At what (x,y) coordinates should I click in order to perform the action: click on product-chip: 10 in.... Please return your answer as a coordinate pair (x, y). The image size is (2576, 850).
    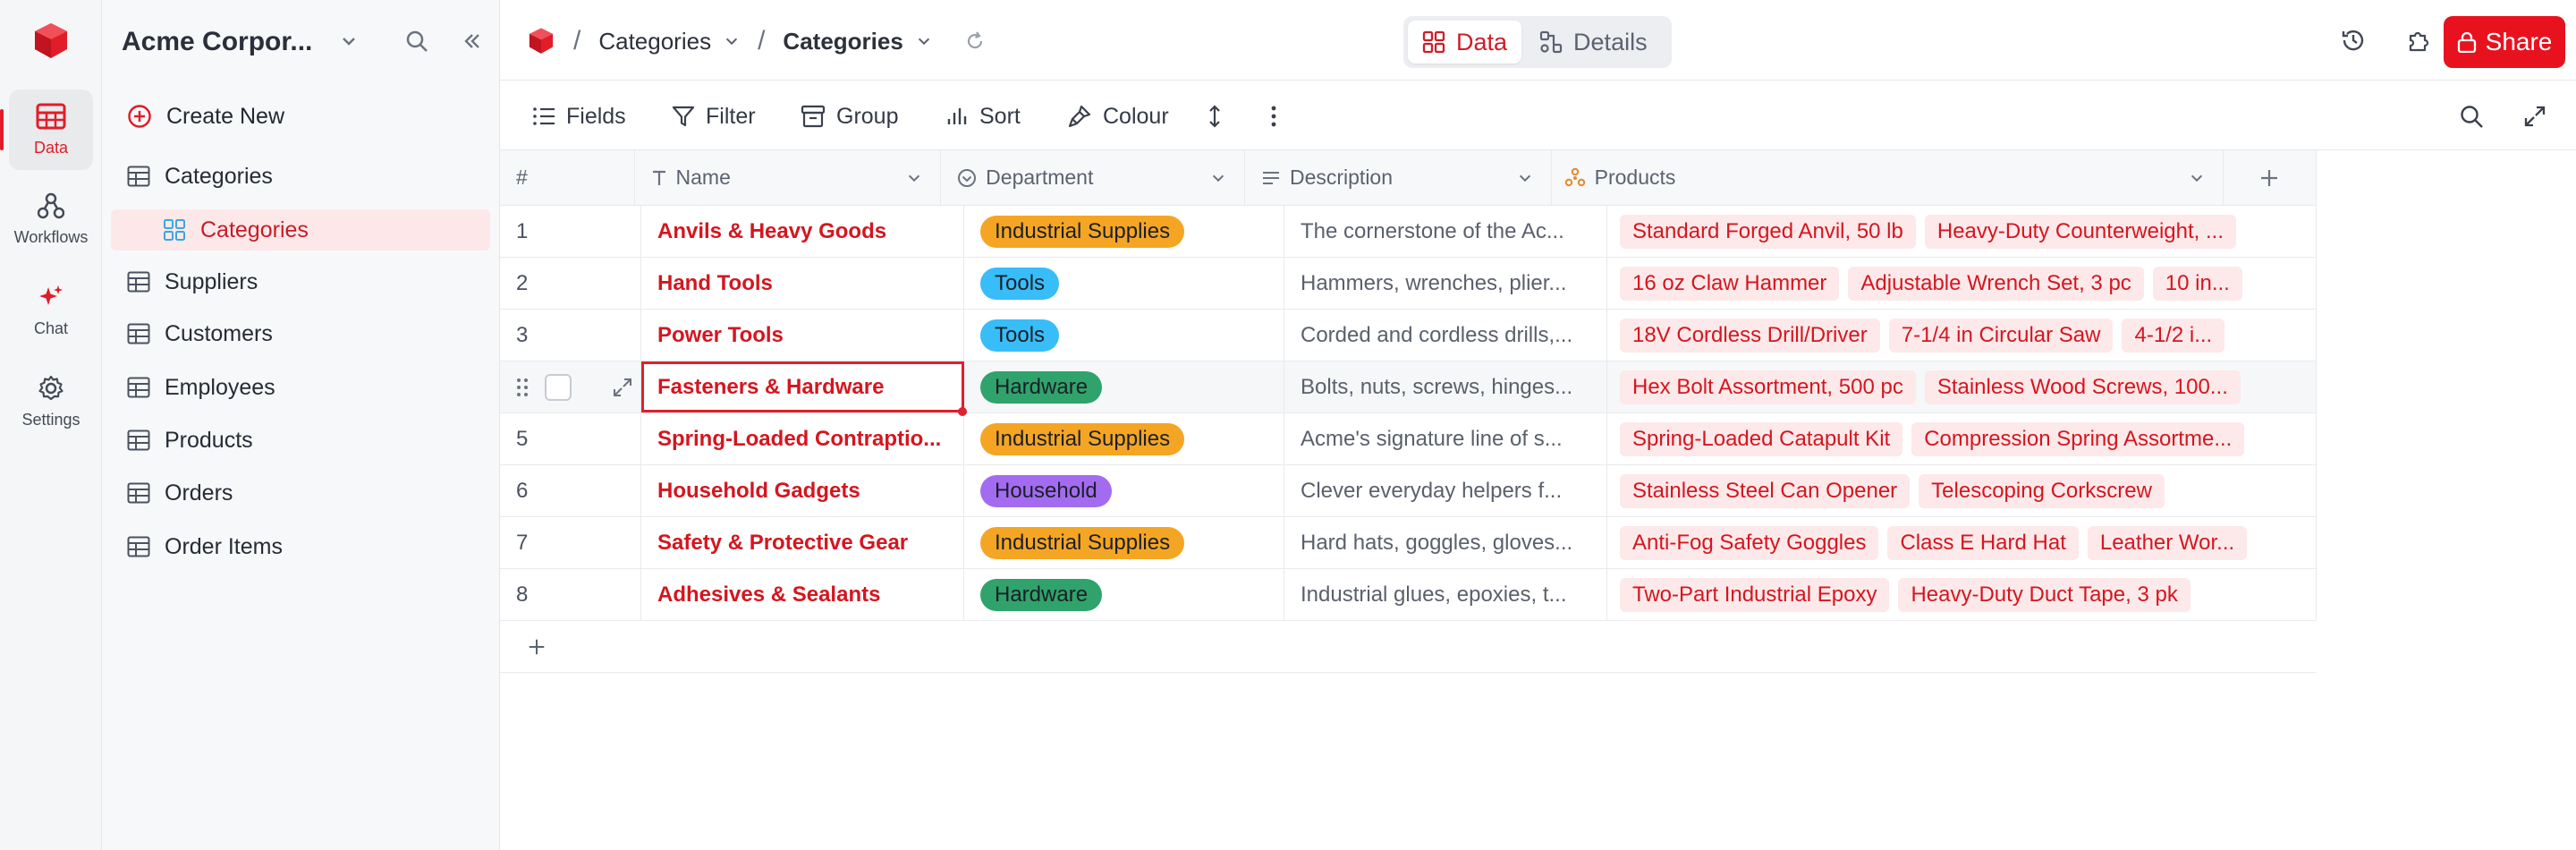
    Looking at the image, I should click on (2197, 283).